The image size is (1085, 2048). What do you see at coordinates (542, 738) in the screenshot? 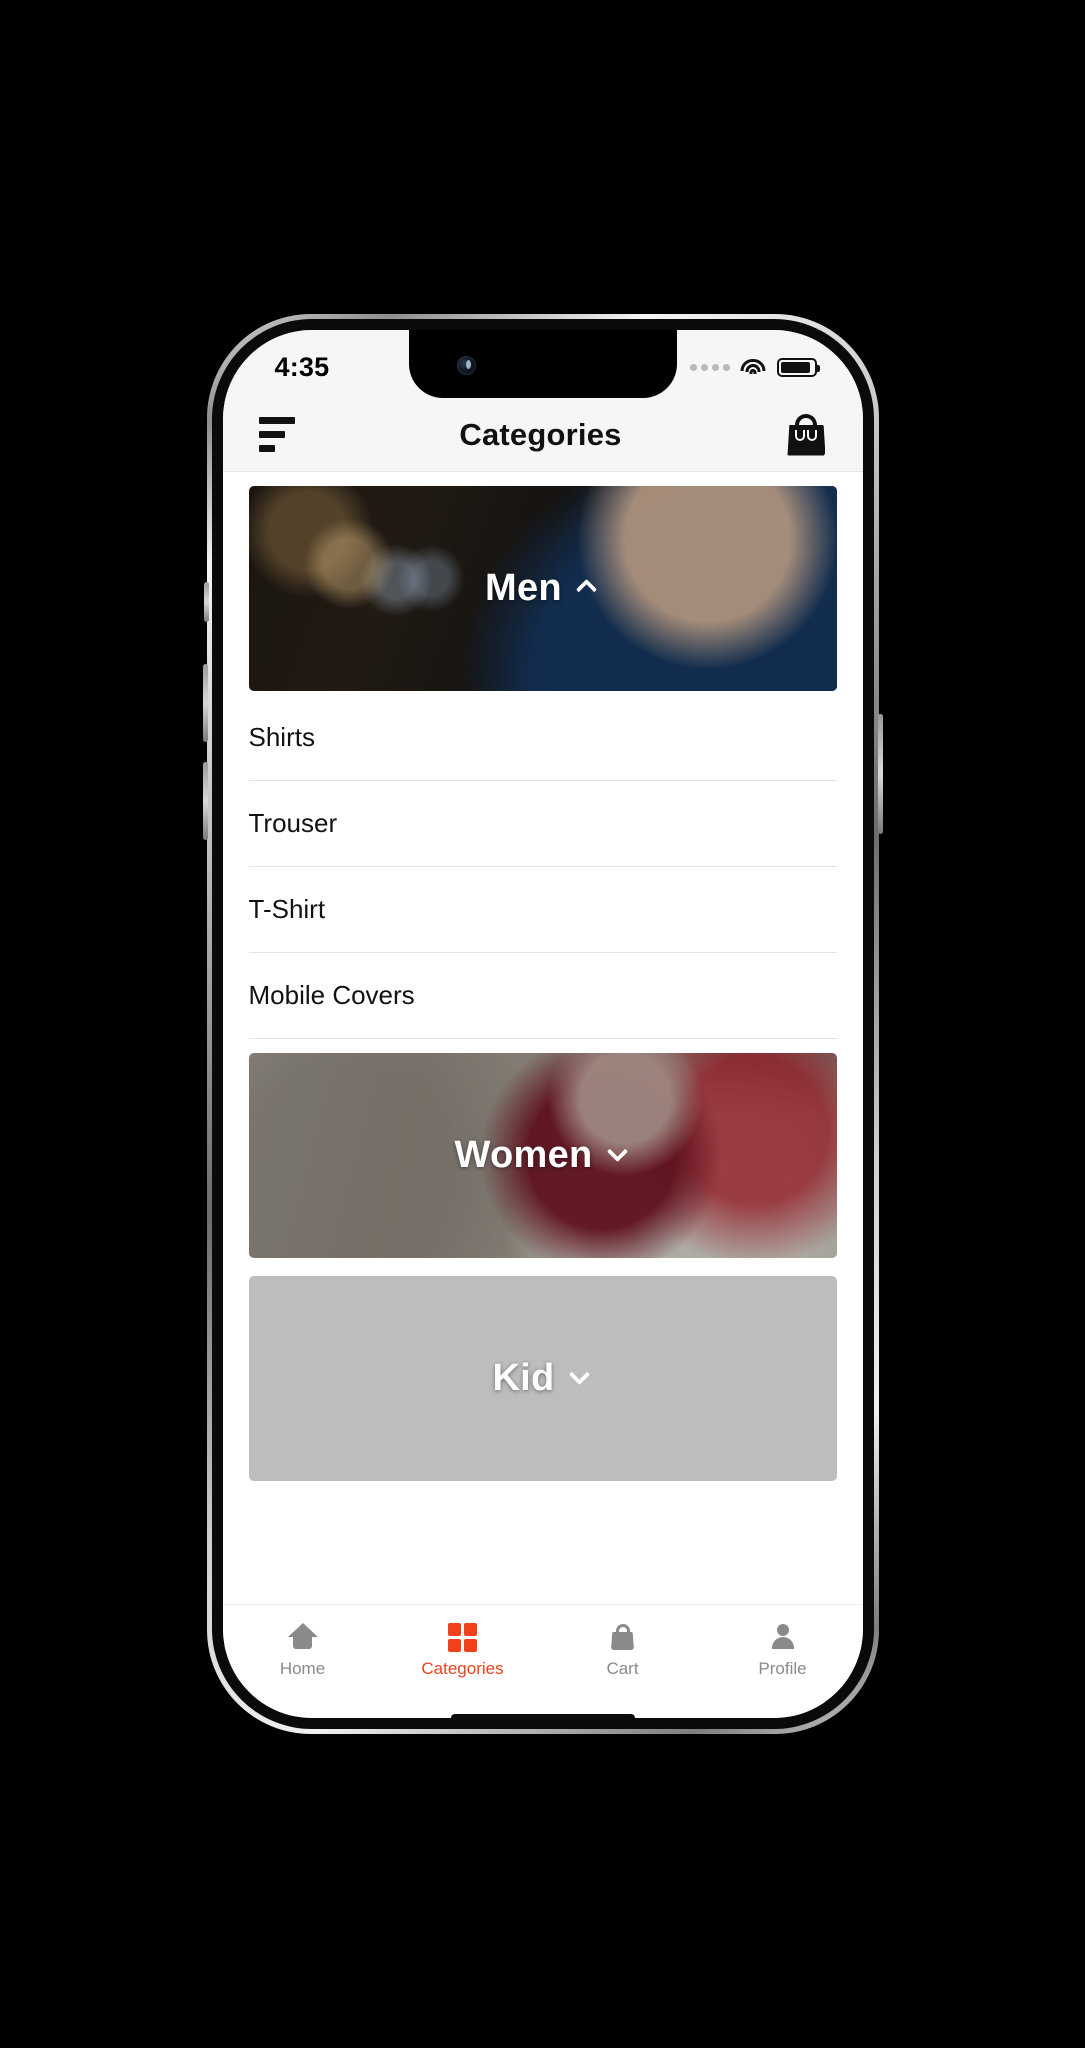
I see `list-item: Shirts` at bounding box center [542, 738].